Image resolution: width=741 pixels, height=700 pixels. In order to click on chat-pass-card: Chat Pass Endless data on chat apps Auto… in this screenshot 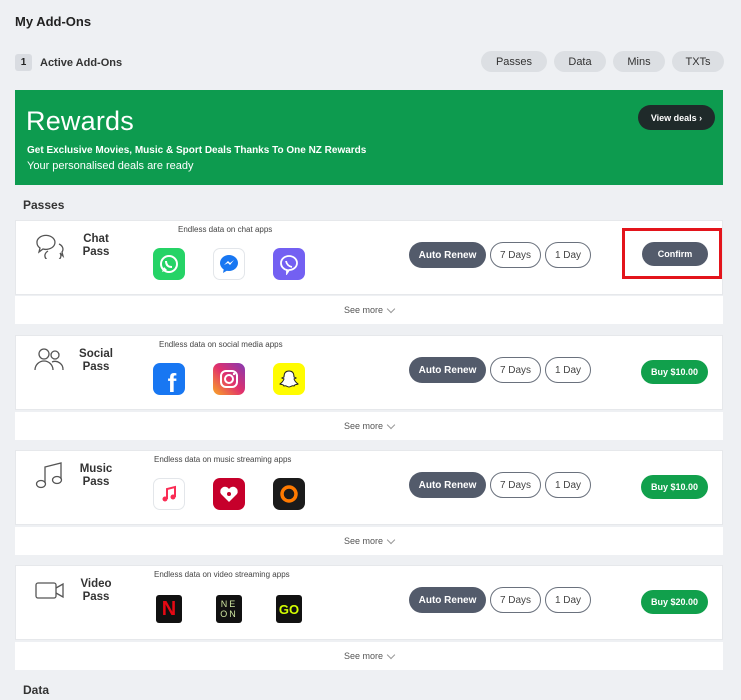, I will do `click(369, 257)`.